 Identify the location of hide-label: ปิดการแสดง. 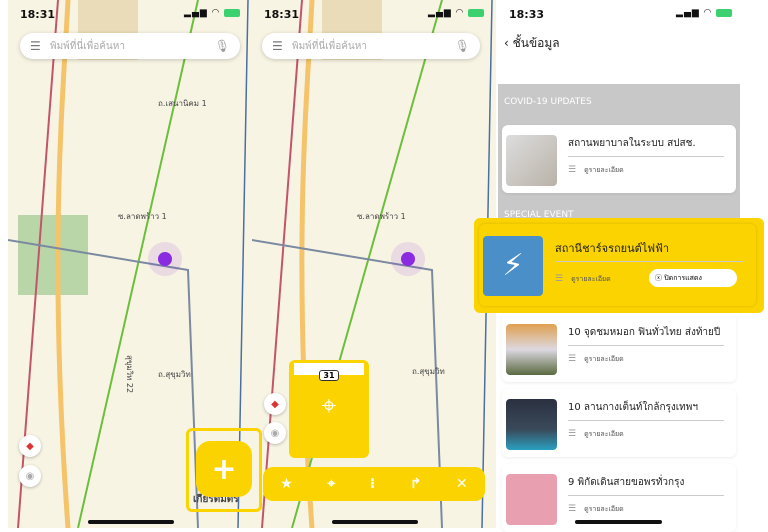
(683, 278).